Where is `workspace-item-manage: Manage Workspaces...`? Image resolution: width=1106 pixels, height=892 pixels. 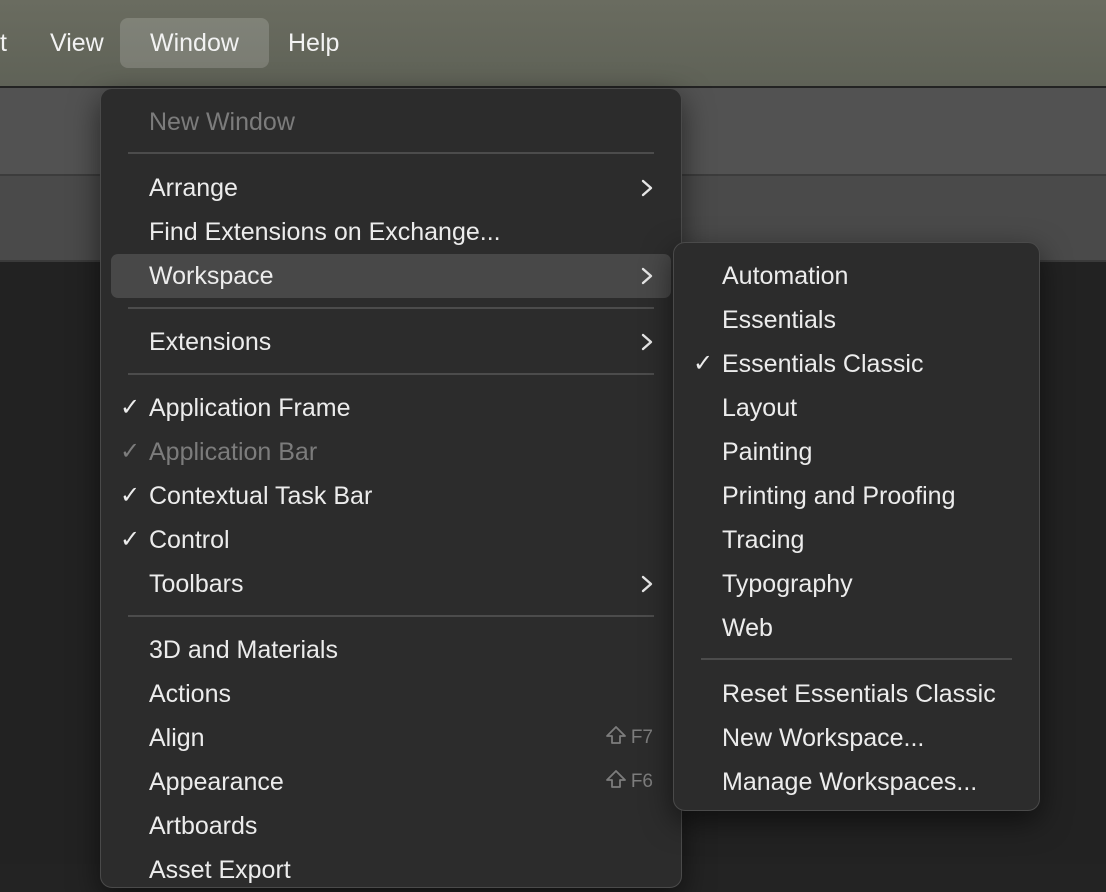
workspace-item-manage: Manage Workspaces... is located at coordinates (856, 782).